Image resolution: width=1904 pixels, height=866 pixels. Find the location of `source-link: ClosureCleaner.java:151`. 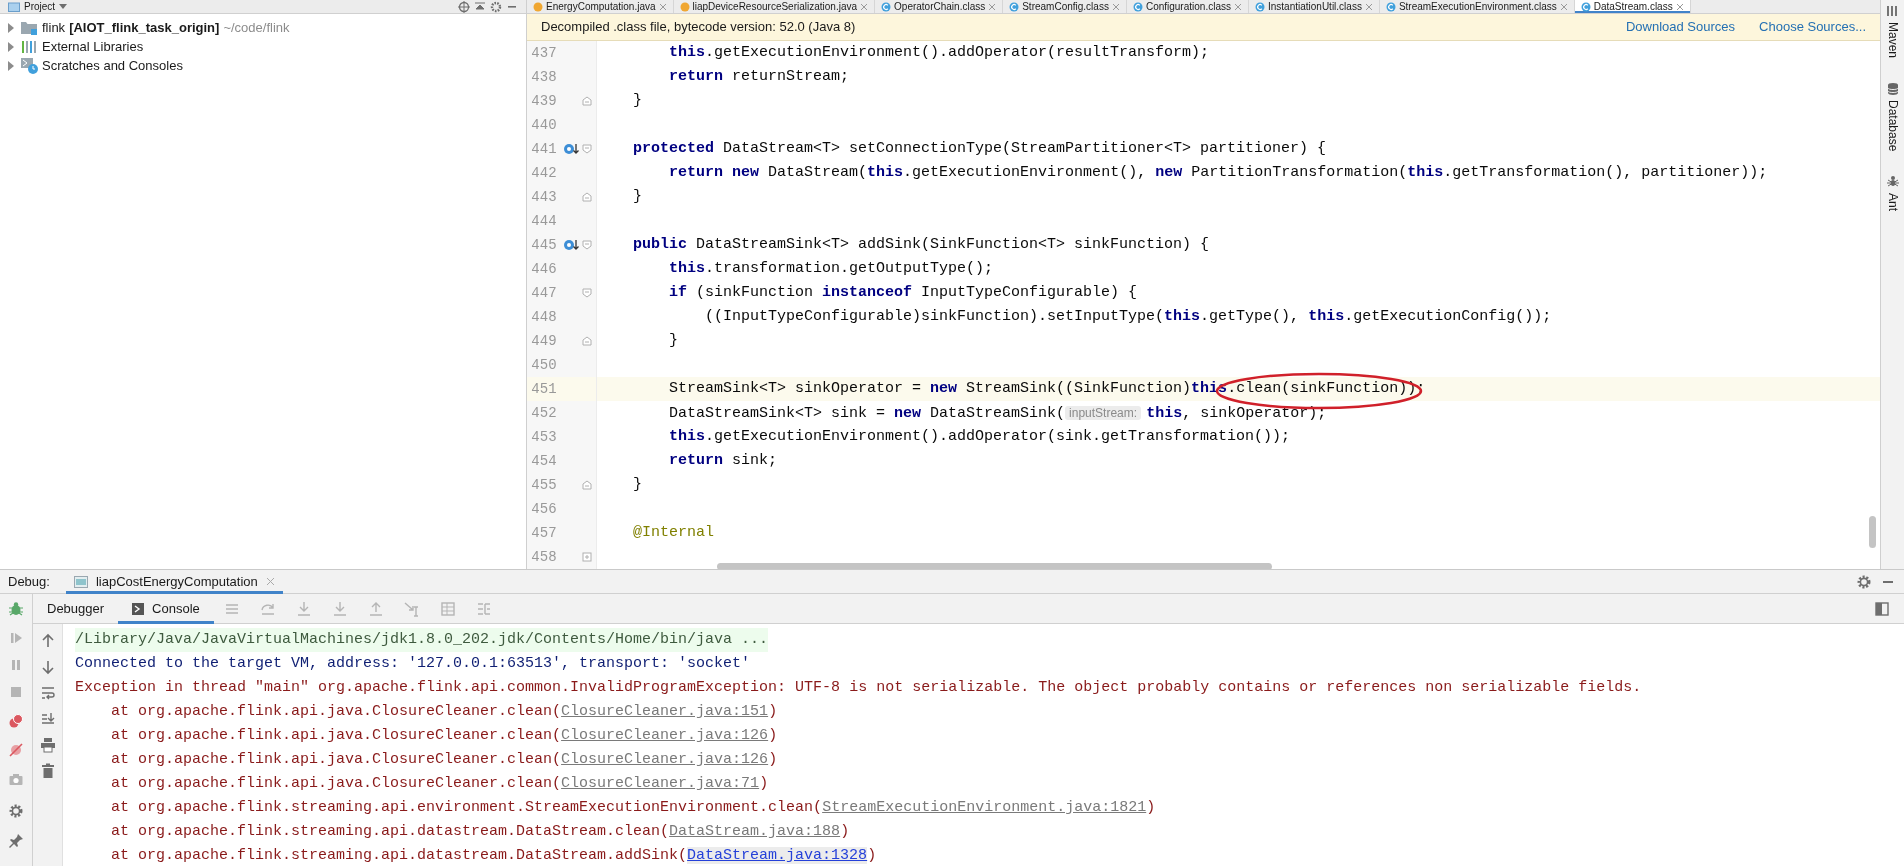

source-link: ClosureCleaner.java:151 is located at coordinates (665, 711).